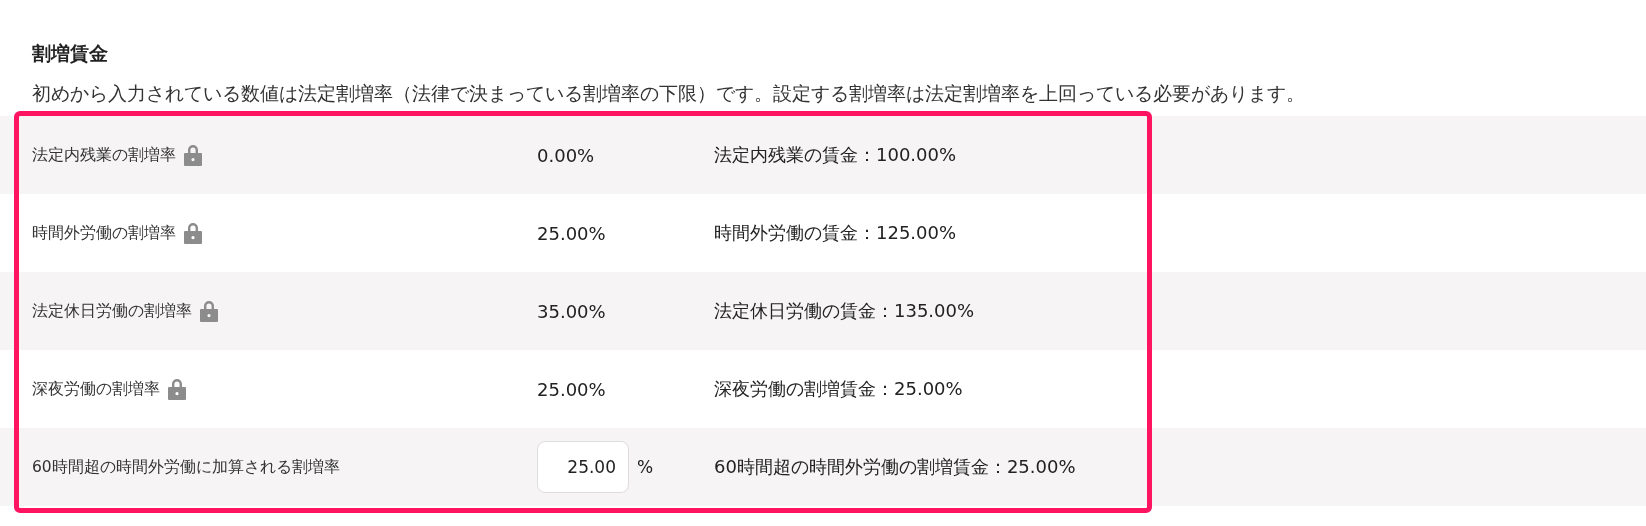 The width and height of the screenshot is (1646, 526). Describe the element at coordinates (96, 389) in the screenshot. I see `rate-label: 深夜労働の割増率` at that location.